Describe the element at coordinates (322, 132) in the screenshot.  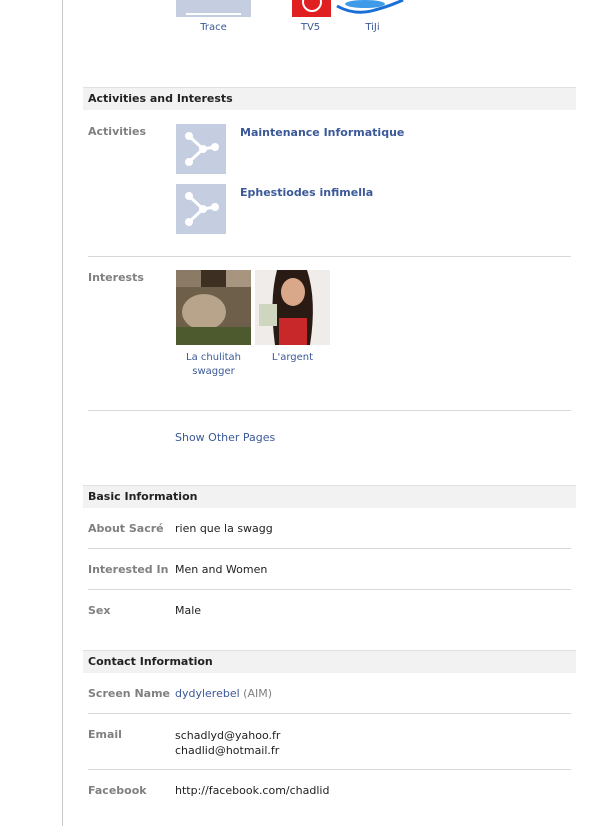
I see `activity-link: Maintenance Informatique` at that location.